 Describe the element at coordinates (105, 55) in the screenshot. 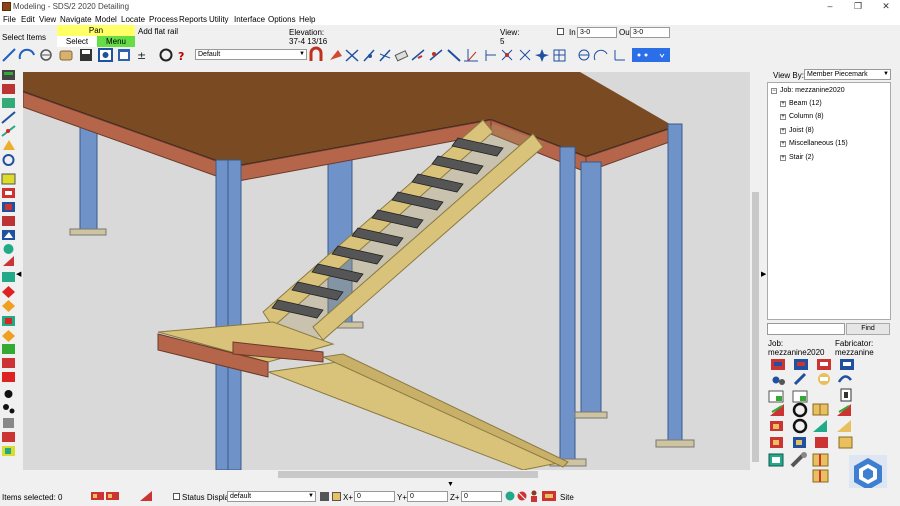

I see `window-icon` at that location.